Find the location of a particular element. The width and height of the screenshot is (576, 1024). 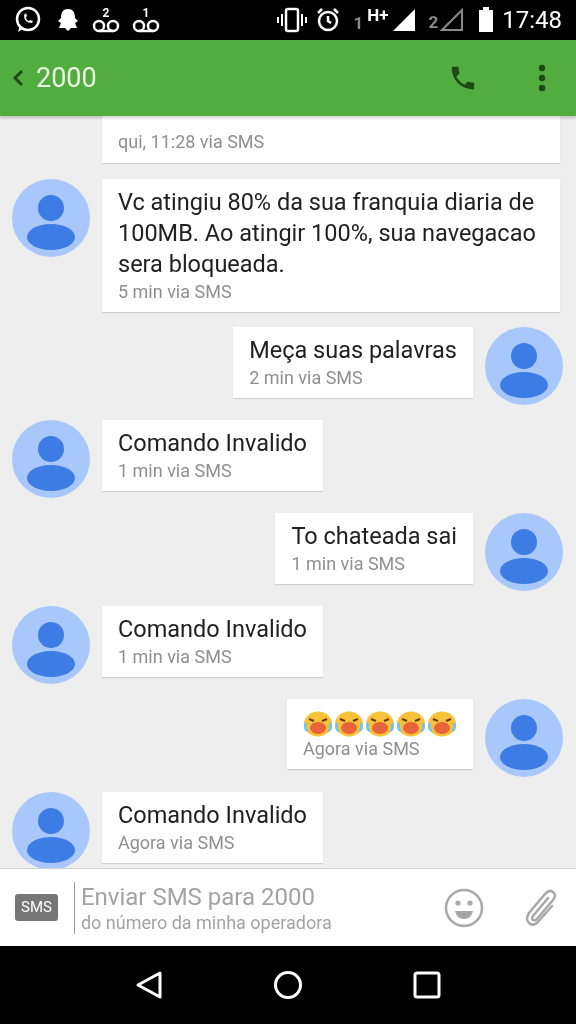

back-icon is located at coordinates (18, 78).